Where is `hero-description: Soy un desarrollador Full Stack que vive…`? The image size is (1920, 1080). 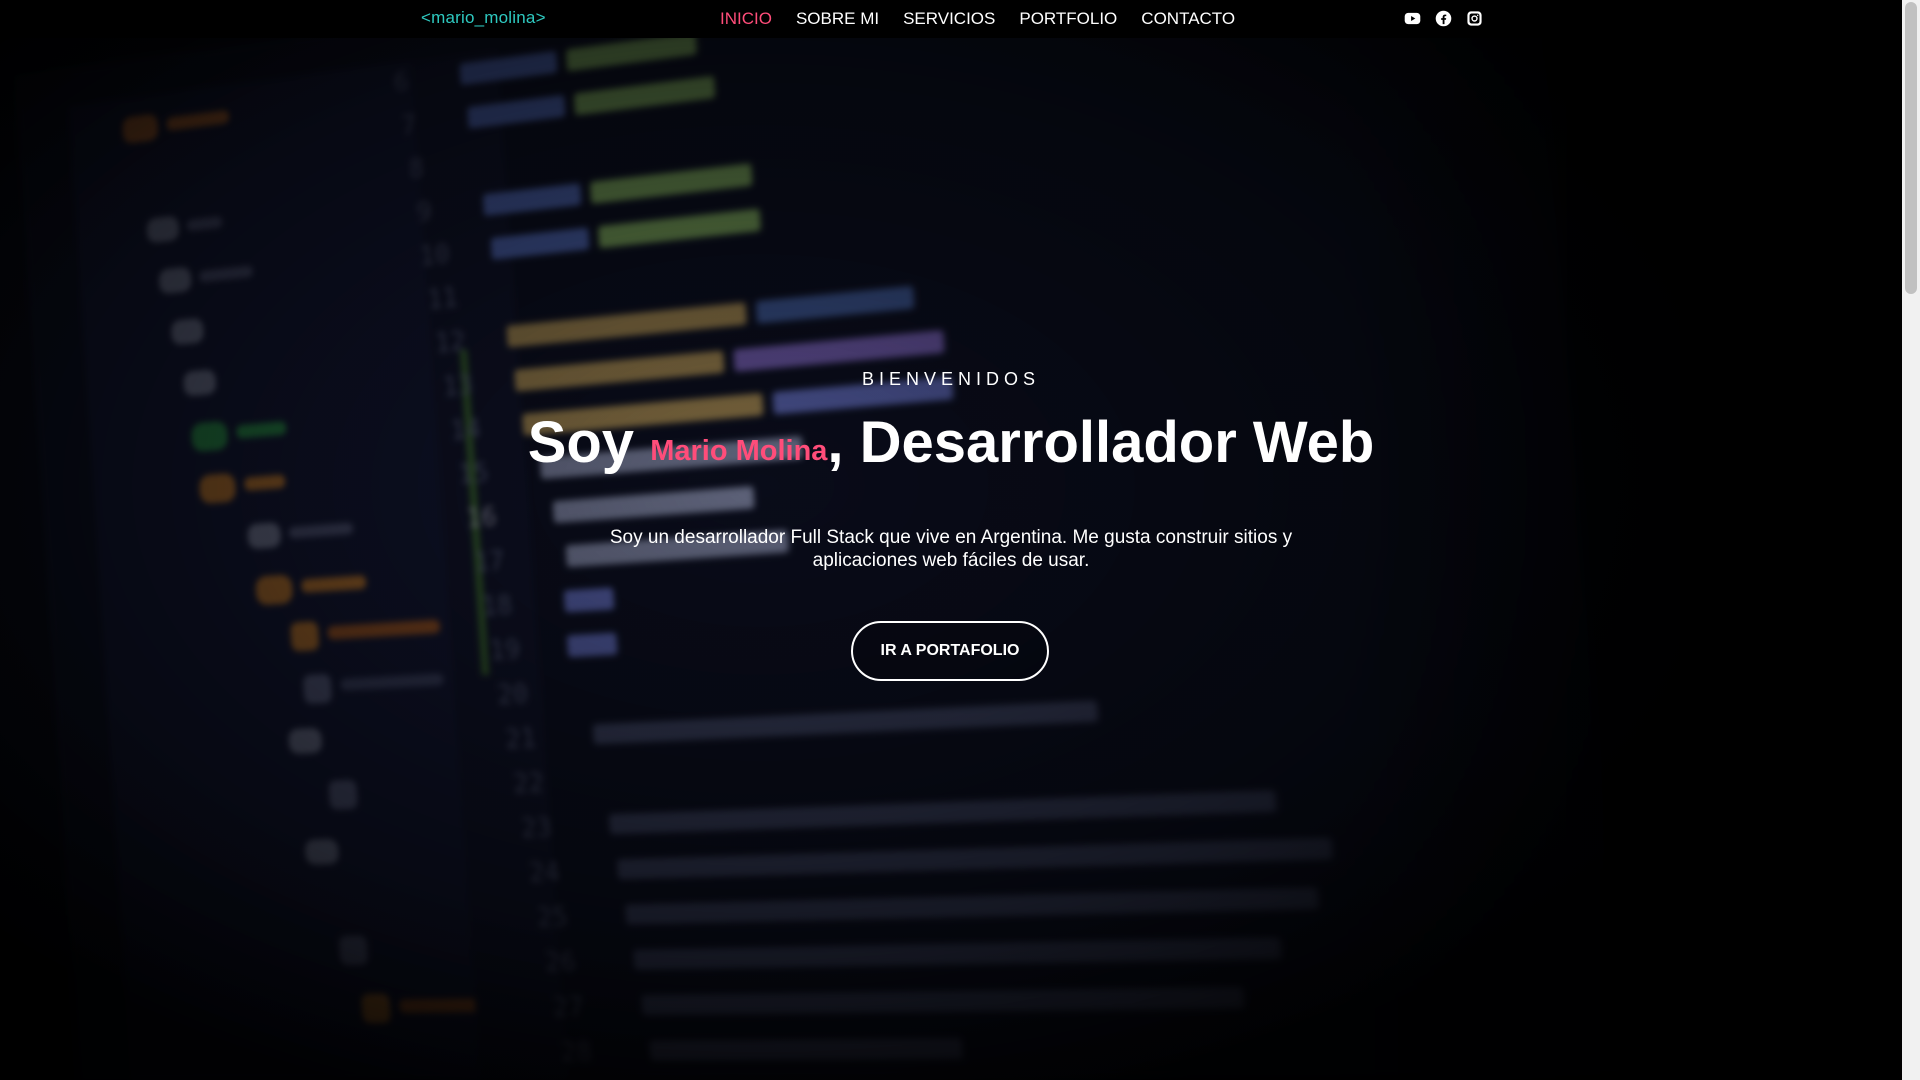
hero-description: Soy un desarrollador Full Stack que vive… is located at coordinates (951, 549).